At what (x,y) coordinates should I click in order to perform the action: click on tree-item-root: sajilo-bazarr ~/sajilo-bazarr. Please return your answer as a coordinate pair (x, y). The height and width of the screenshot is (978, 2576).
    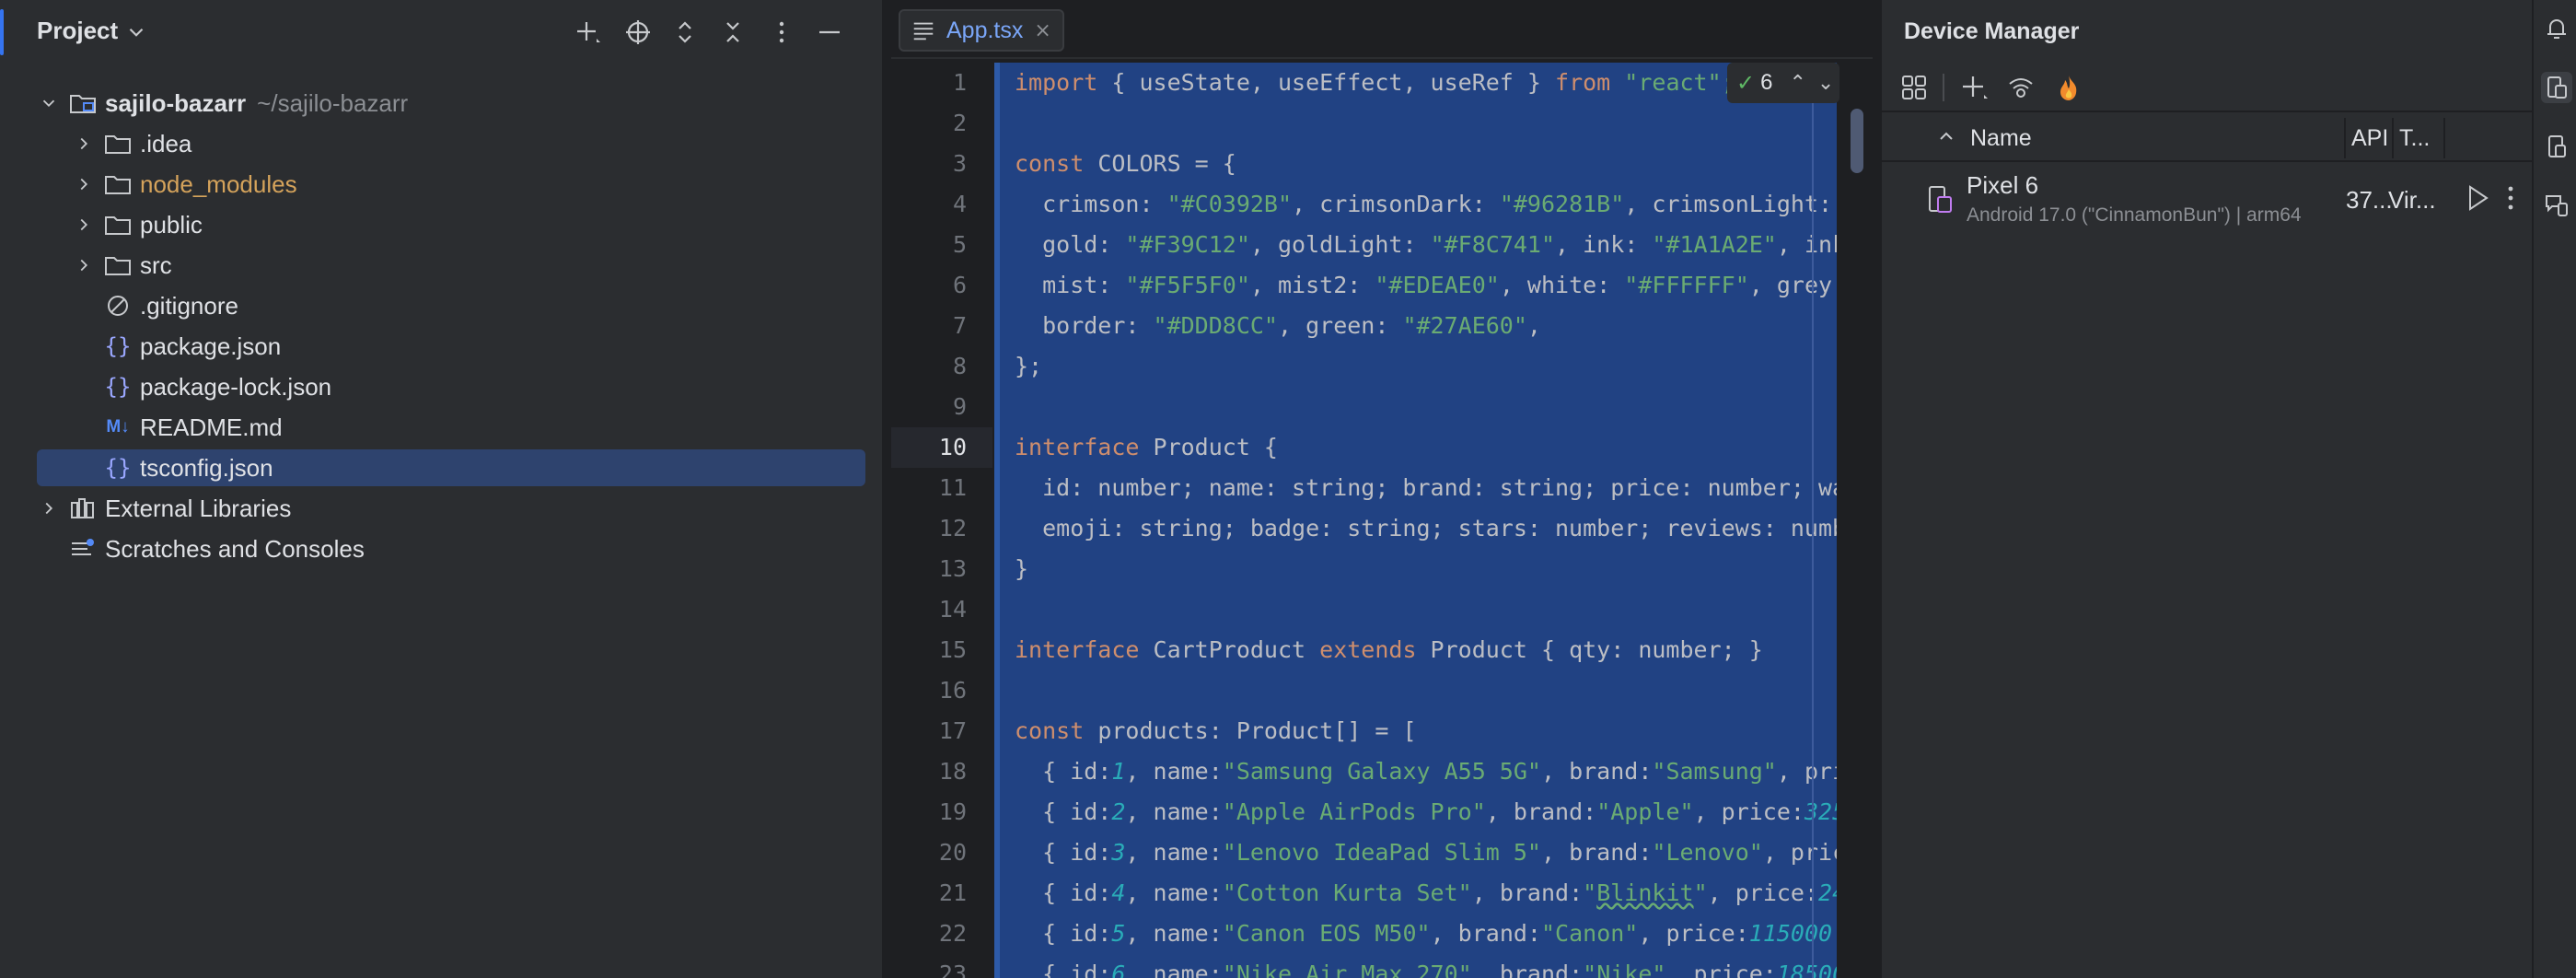
    Looking at the image, I should click on (451, 103).